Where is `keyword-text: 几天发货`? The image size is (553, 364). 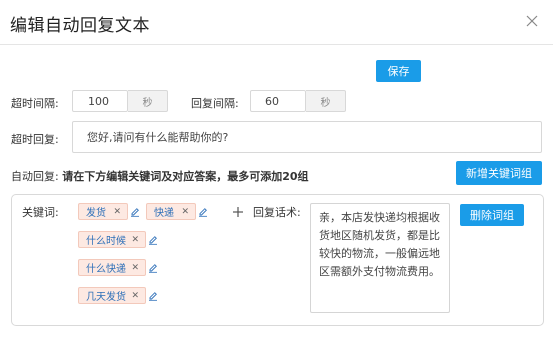
keyword-text: 几天发货 is located at coordinates (106, 297).